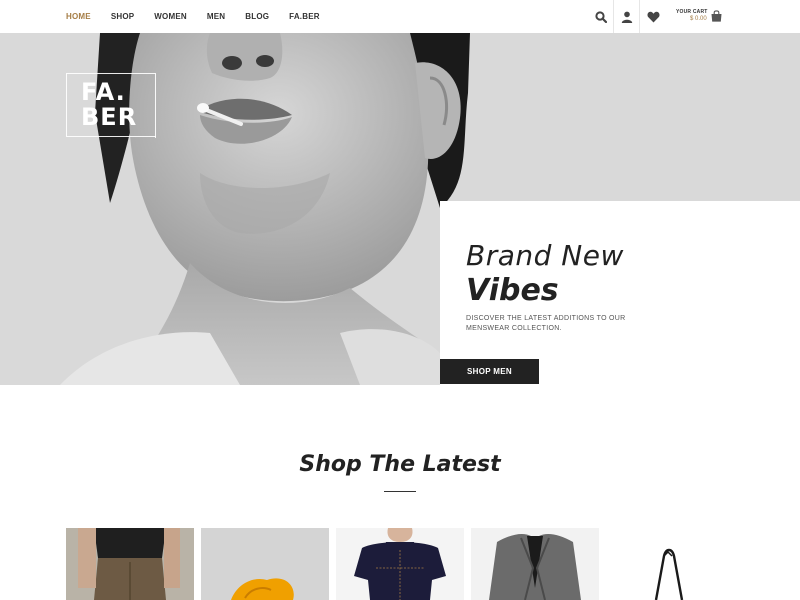  What do you see at coordinates (103, 92) in the screenshot?
I see `logo-line-1: FA.` at bounding box center [103, 92].